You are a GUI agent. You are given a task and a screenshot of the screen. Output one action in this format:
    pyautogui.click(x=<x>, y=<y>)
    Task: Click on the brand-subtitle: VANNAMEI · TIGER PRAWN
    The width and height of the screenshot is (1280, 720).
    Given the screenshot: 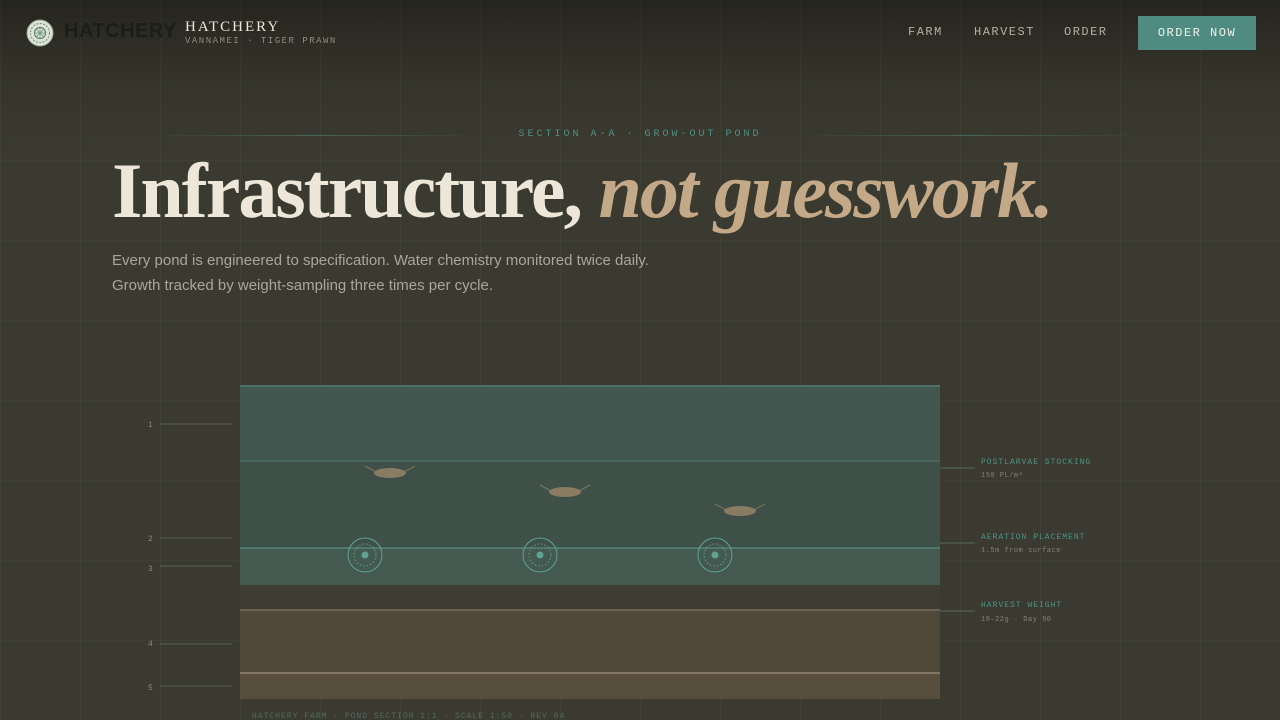 What is the action you would take?
    pyautogui.click(x=261, y=41)
    